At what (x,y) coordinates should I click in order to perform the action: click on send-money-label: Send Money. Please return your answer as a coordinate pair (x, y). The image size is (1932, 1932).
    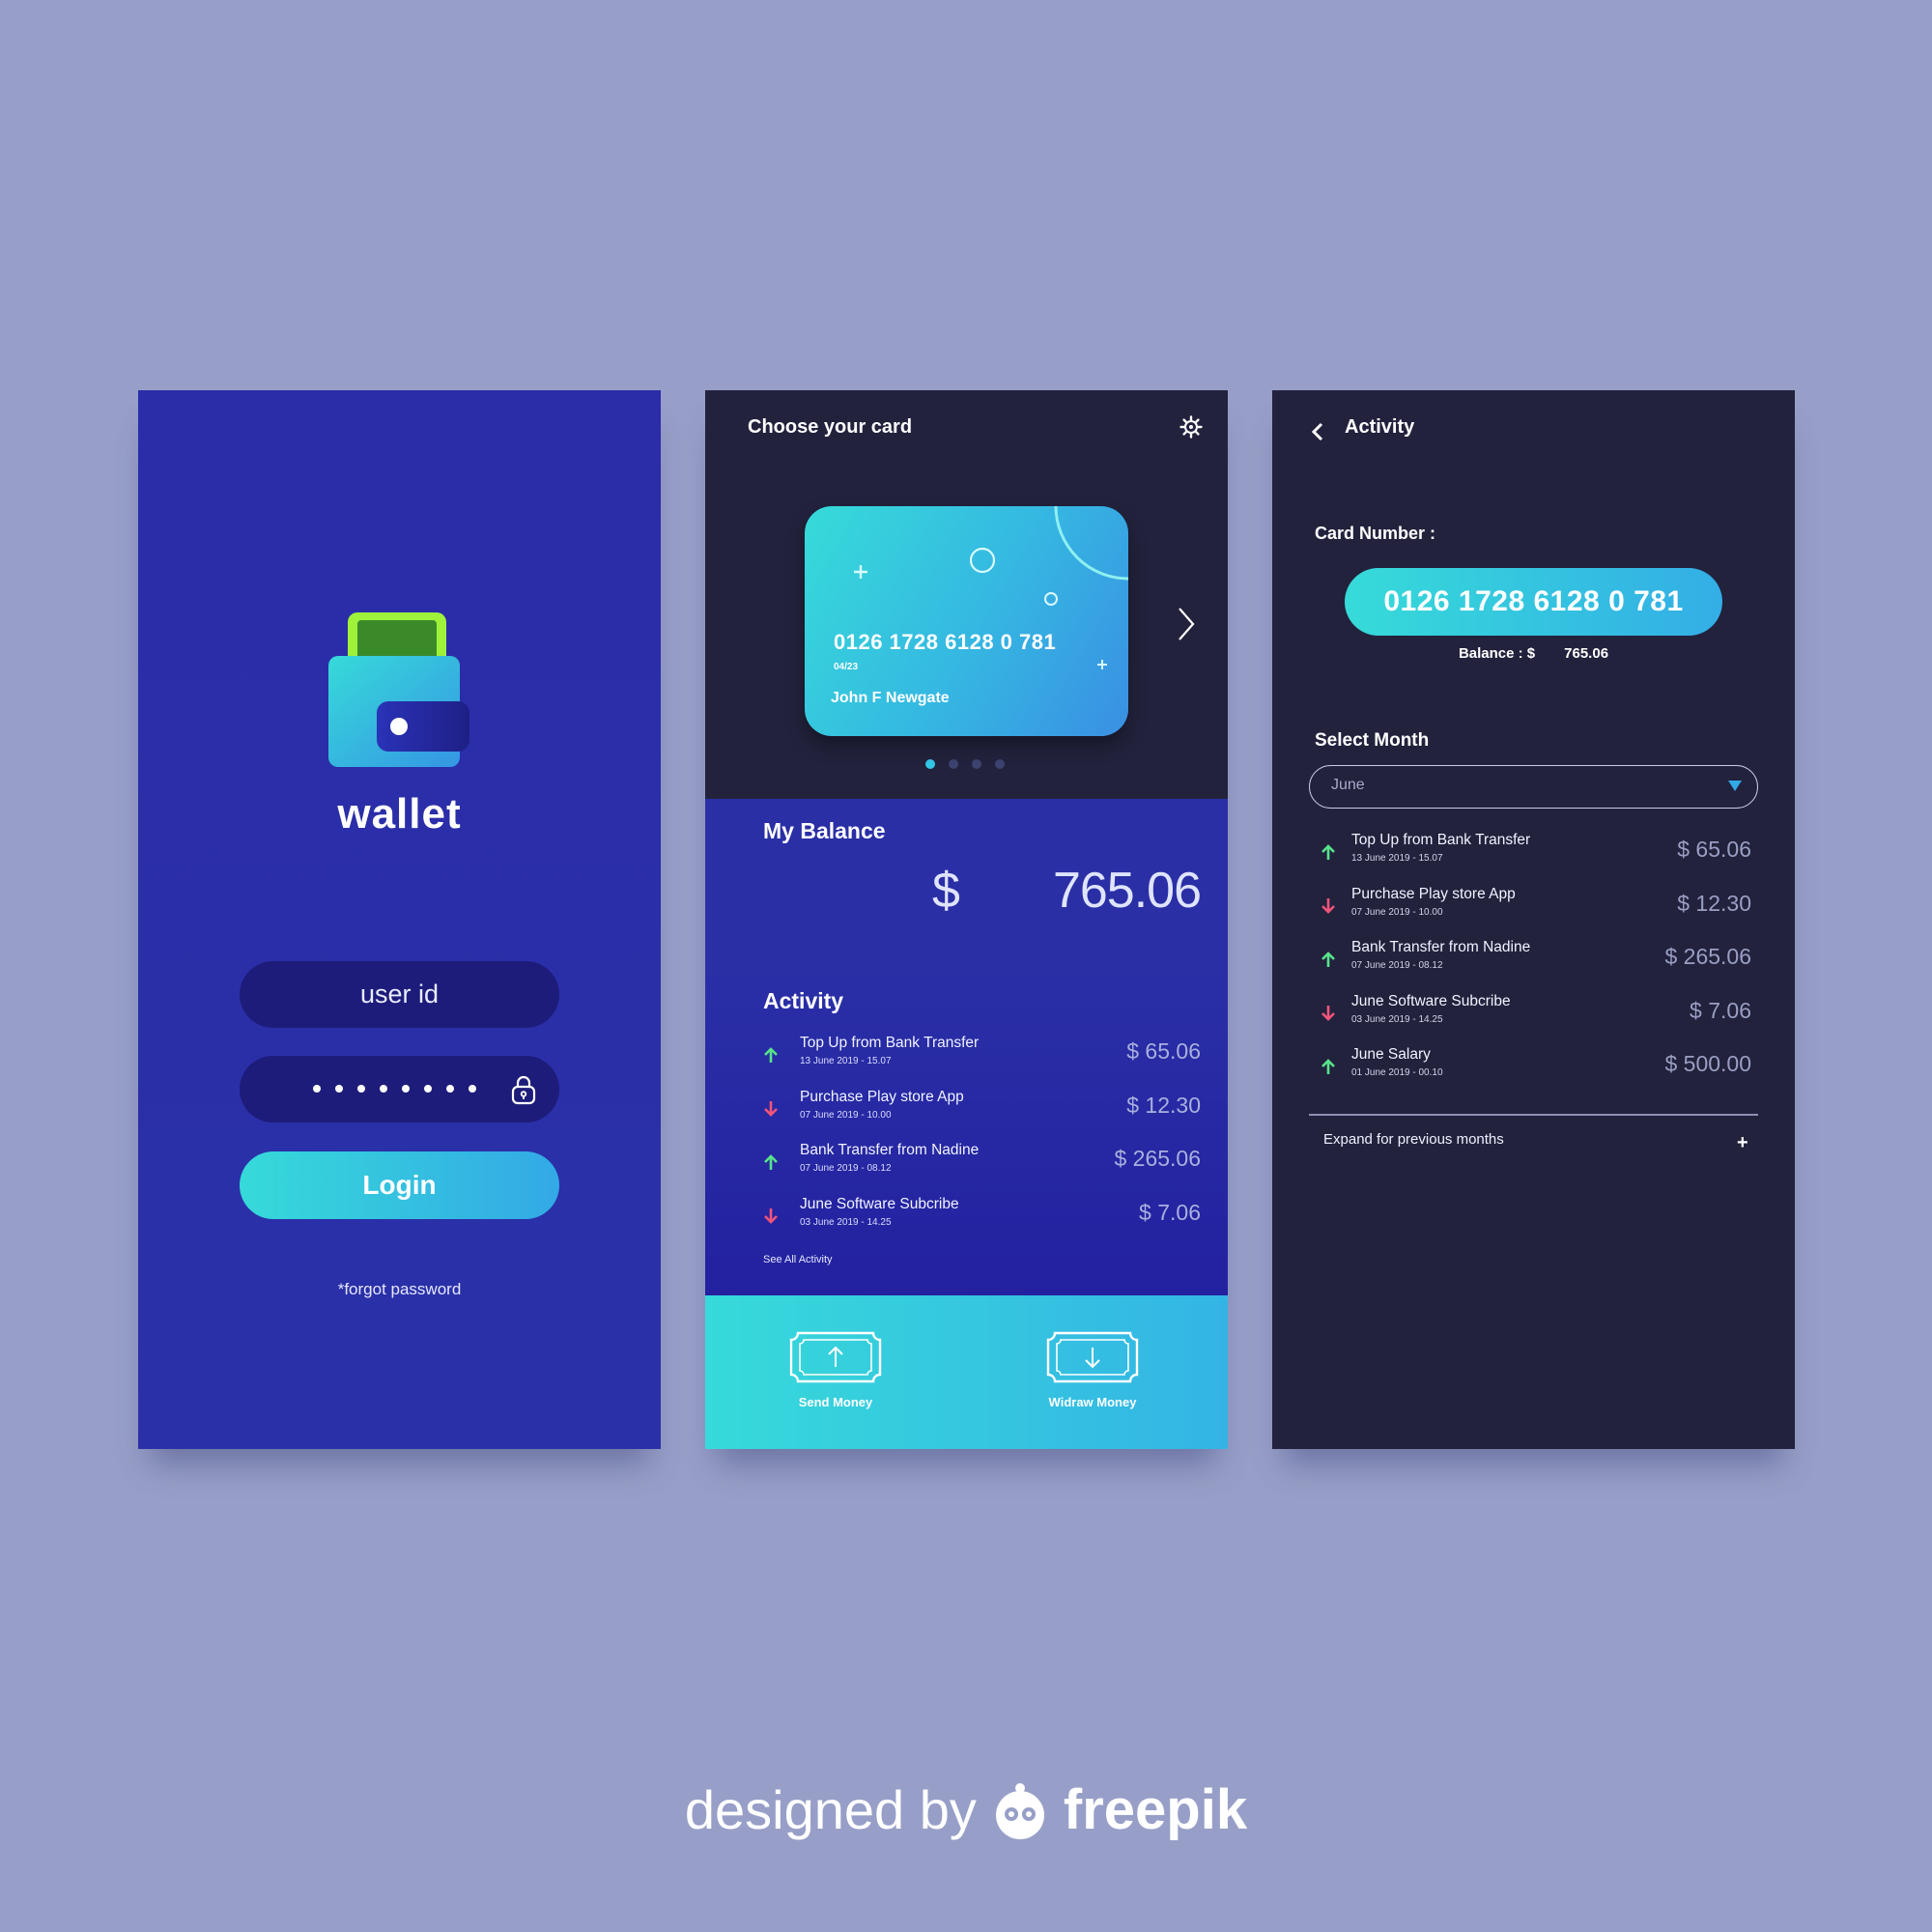
    Looking at the image, I should click on (835, 1402).